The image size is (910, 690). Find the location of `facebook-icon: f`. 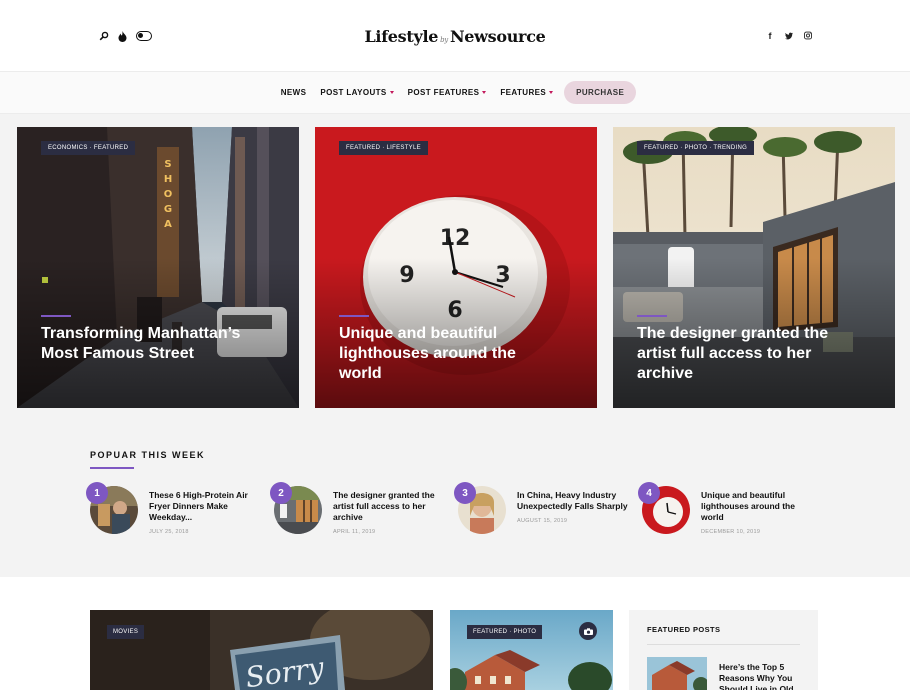

facebook-icon: f is located at coordinates (770, 36).